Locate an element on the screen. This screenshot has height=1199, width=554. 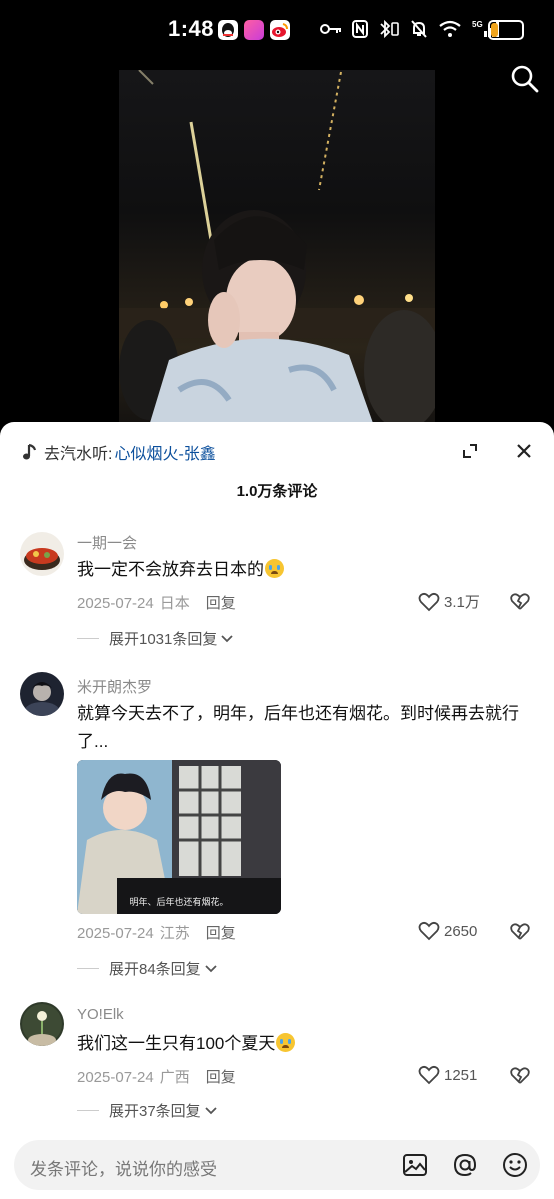
like-button: 3.1万 is located at coordinates (449, 601).